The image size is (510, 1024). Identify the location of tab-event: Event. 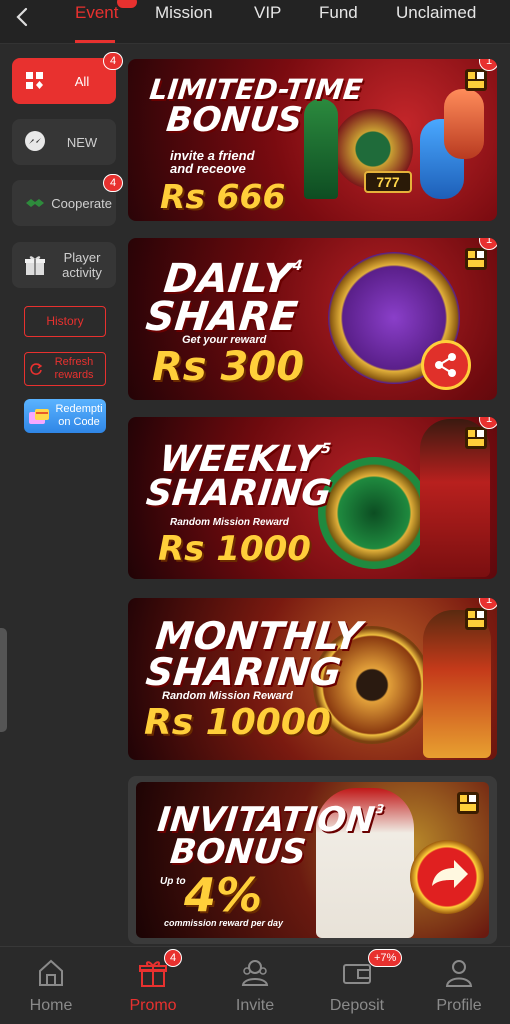
(96, 13).